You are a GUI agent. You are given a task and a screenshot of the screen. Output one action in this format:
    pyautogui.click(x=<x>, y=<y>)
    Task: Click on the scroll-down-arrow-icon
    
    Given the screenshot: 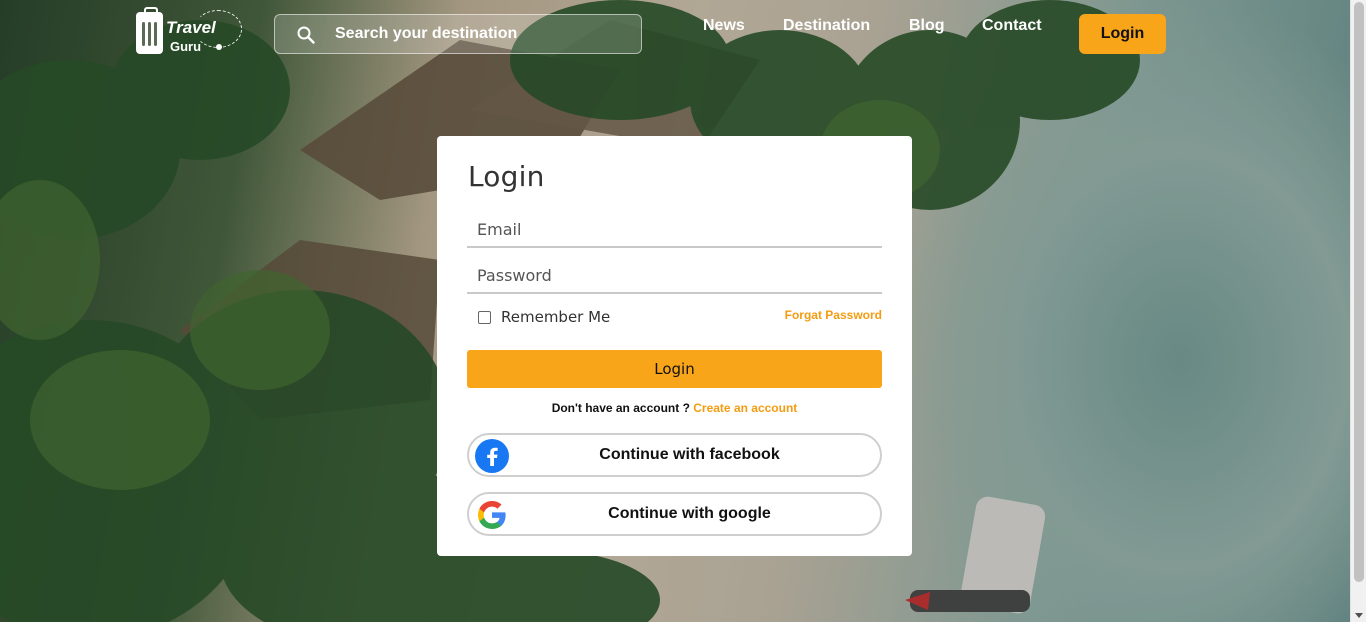 What is the action you would take?
    pyautogui.click(x=1359, y=615)
    